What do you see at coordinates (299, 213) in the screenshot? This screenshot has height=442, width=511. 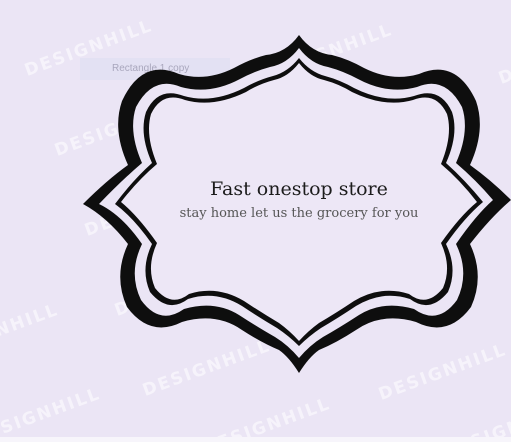 I see `badge-subtitle: stay home let us the grocery for you` at bounding box center [299, 213].